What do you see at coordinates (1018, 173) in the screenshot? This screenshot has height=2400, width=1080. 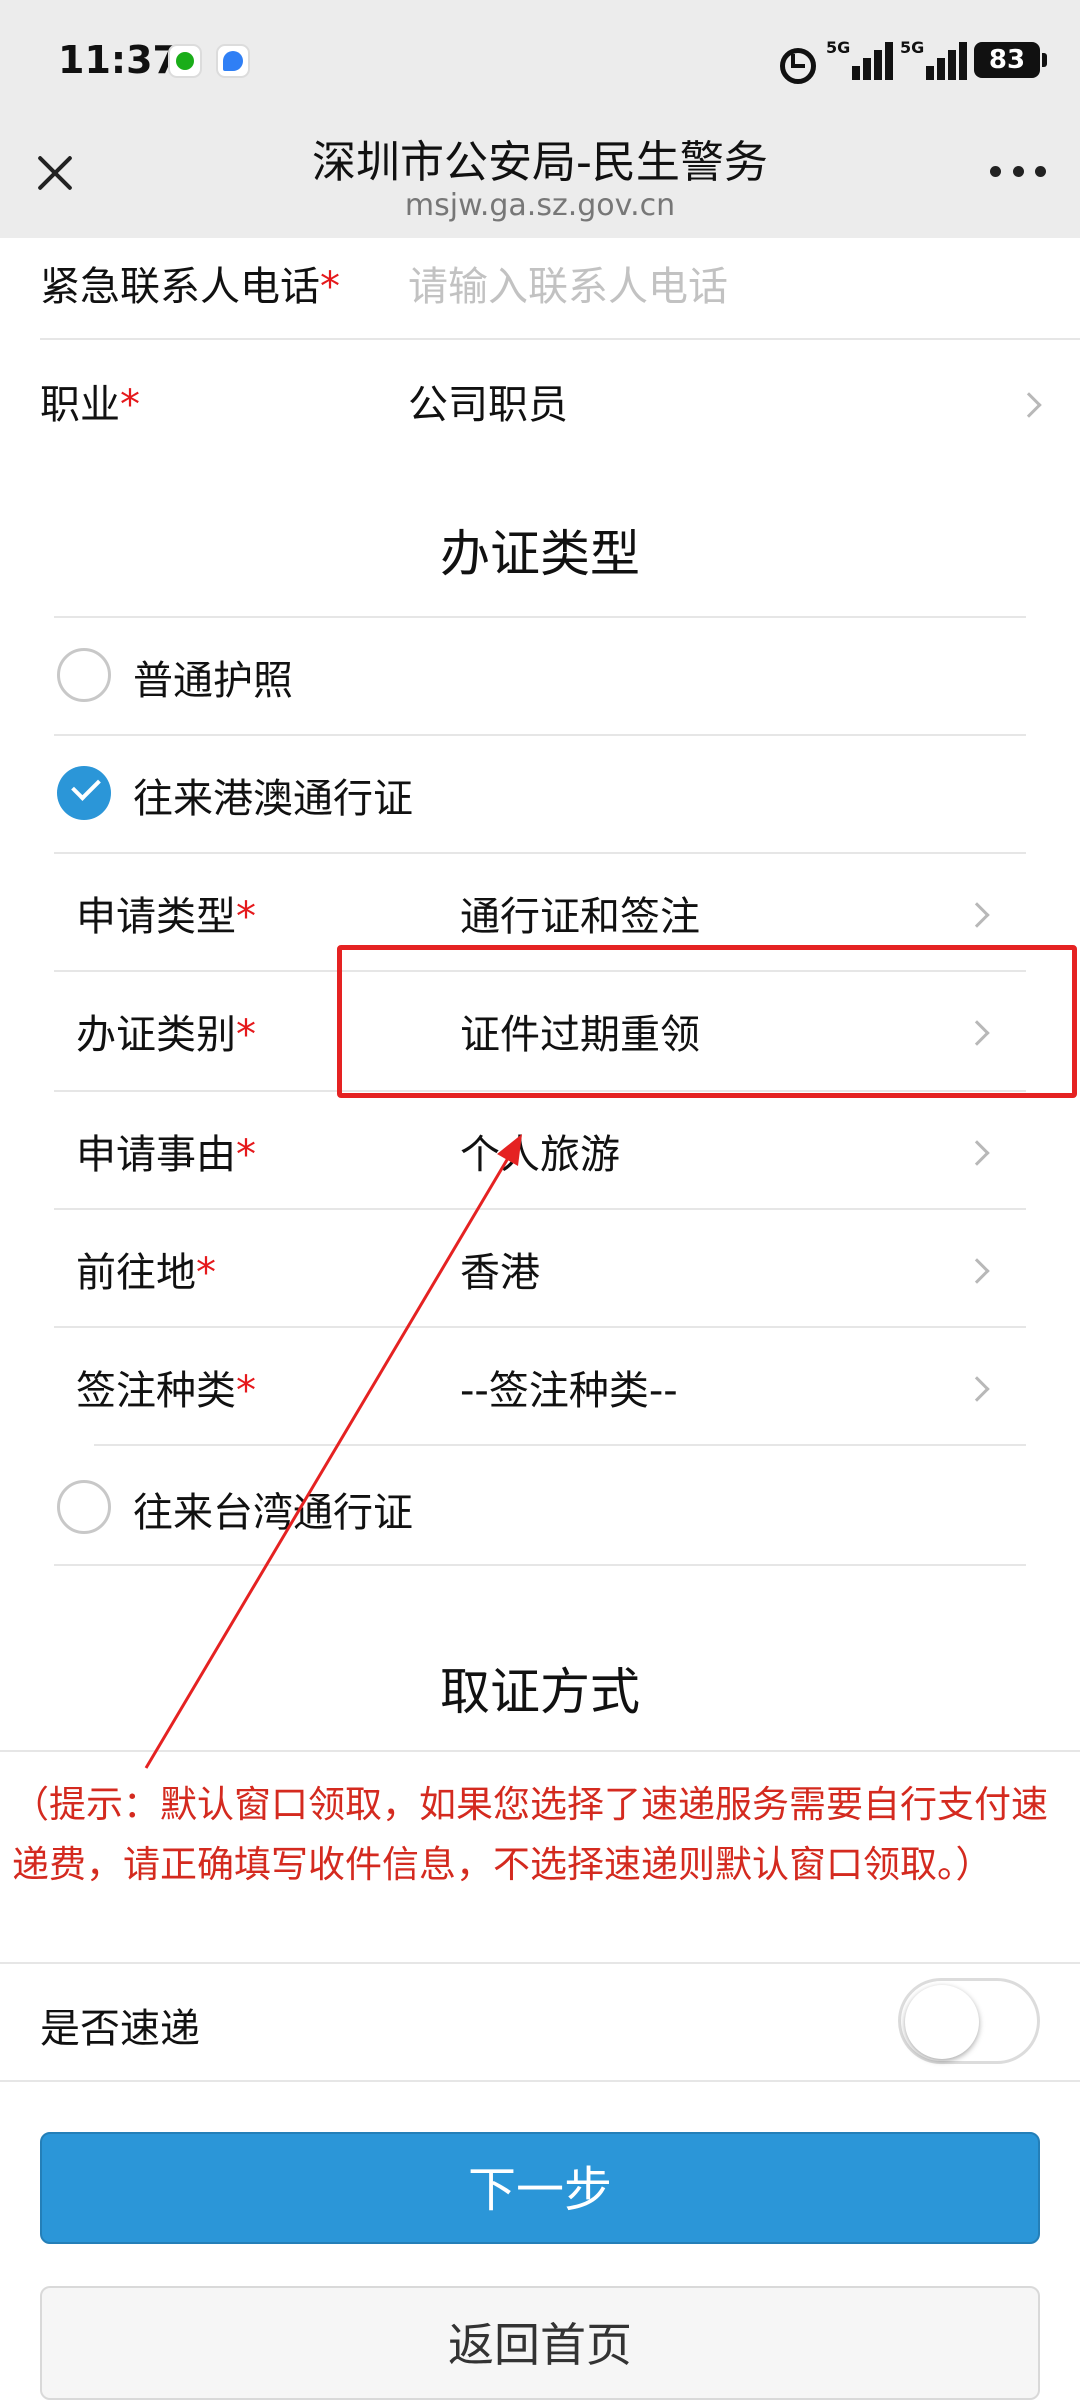 I see `more-icon` at bounding box center [1018, 173].